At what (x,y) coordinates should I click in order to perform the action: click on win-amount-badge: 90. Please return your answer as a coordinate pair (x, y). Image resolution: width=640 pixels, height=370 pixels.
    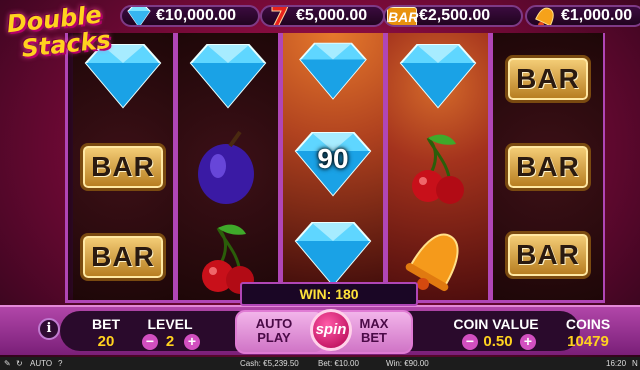
    Looking at the image, I should click on (333, 158).